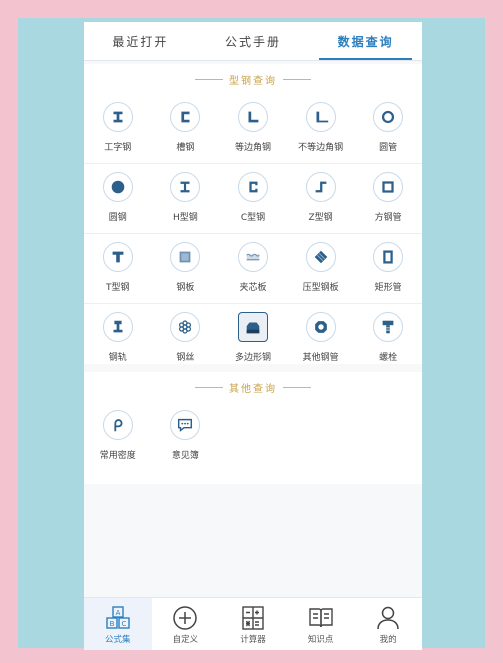 This screenshot has height=663, width=503. What do you see at coordinates (252, 358) in the screenshot?
I see `item-label: 多边形钢` at bounding box center [252, 358].